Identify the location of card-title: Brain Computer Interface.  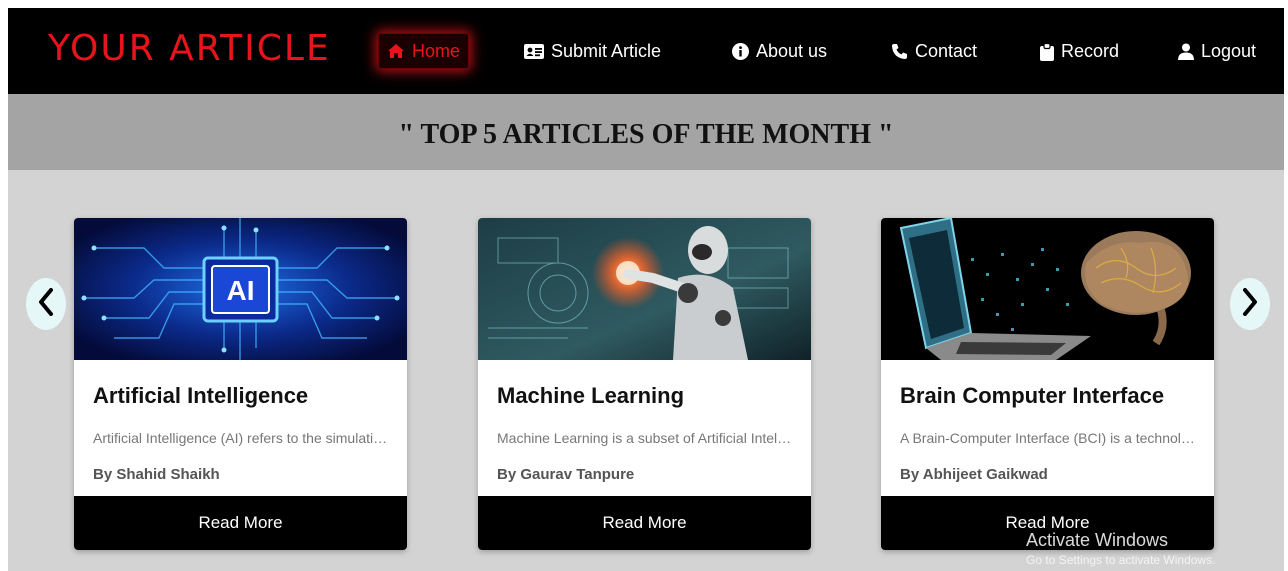
(1032, 395).